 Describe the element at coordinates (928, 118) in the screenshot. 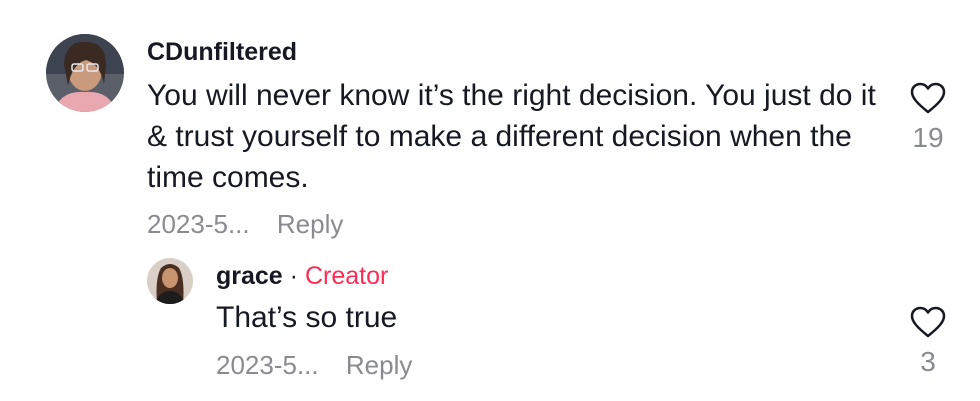

I see `like-group: 19` at that location.